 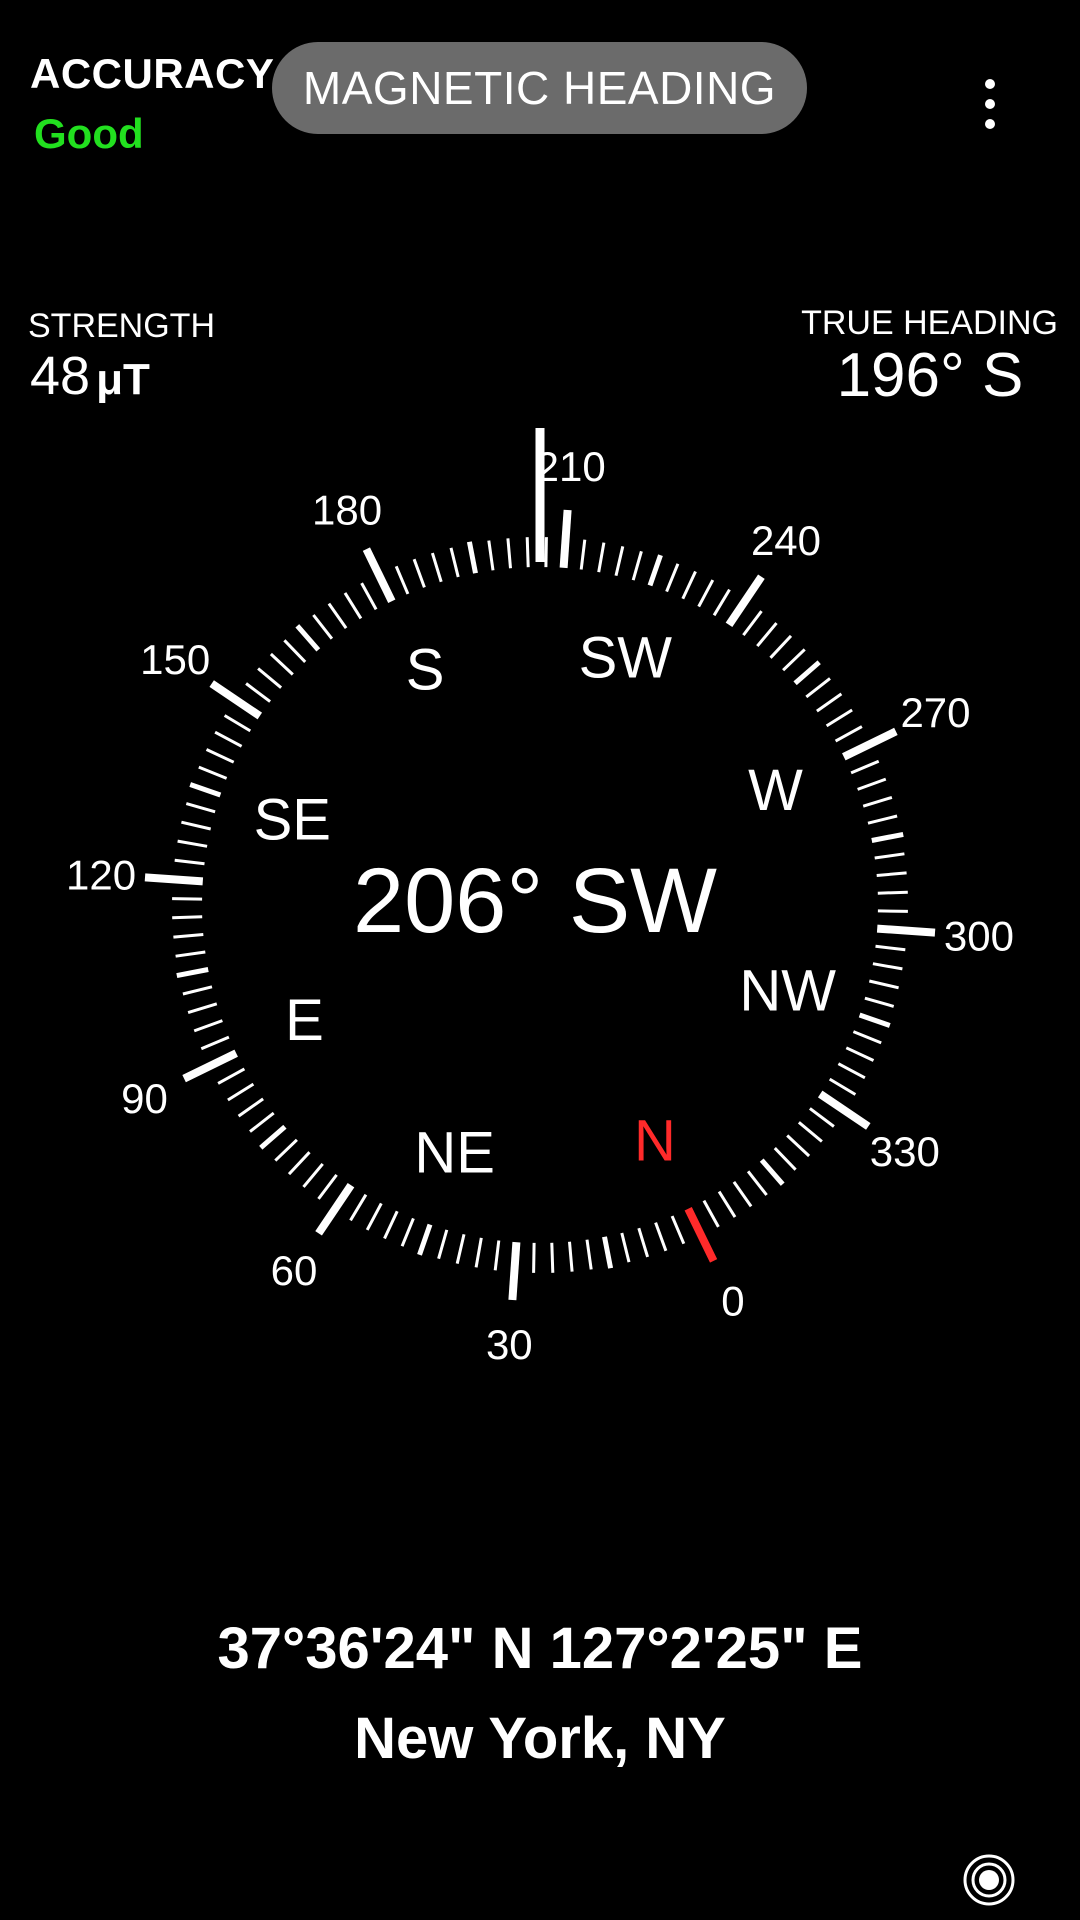 What do you see at coordinates (454, 1153) in the screenshot?
I see `cardinal-label: NE` at bounding box center [454, 1153].